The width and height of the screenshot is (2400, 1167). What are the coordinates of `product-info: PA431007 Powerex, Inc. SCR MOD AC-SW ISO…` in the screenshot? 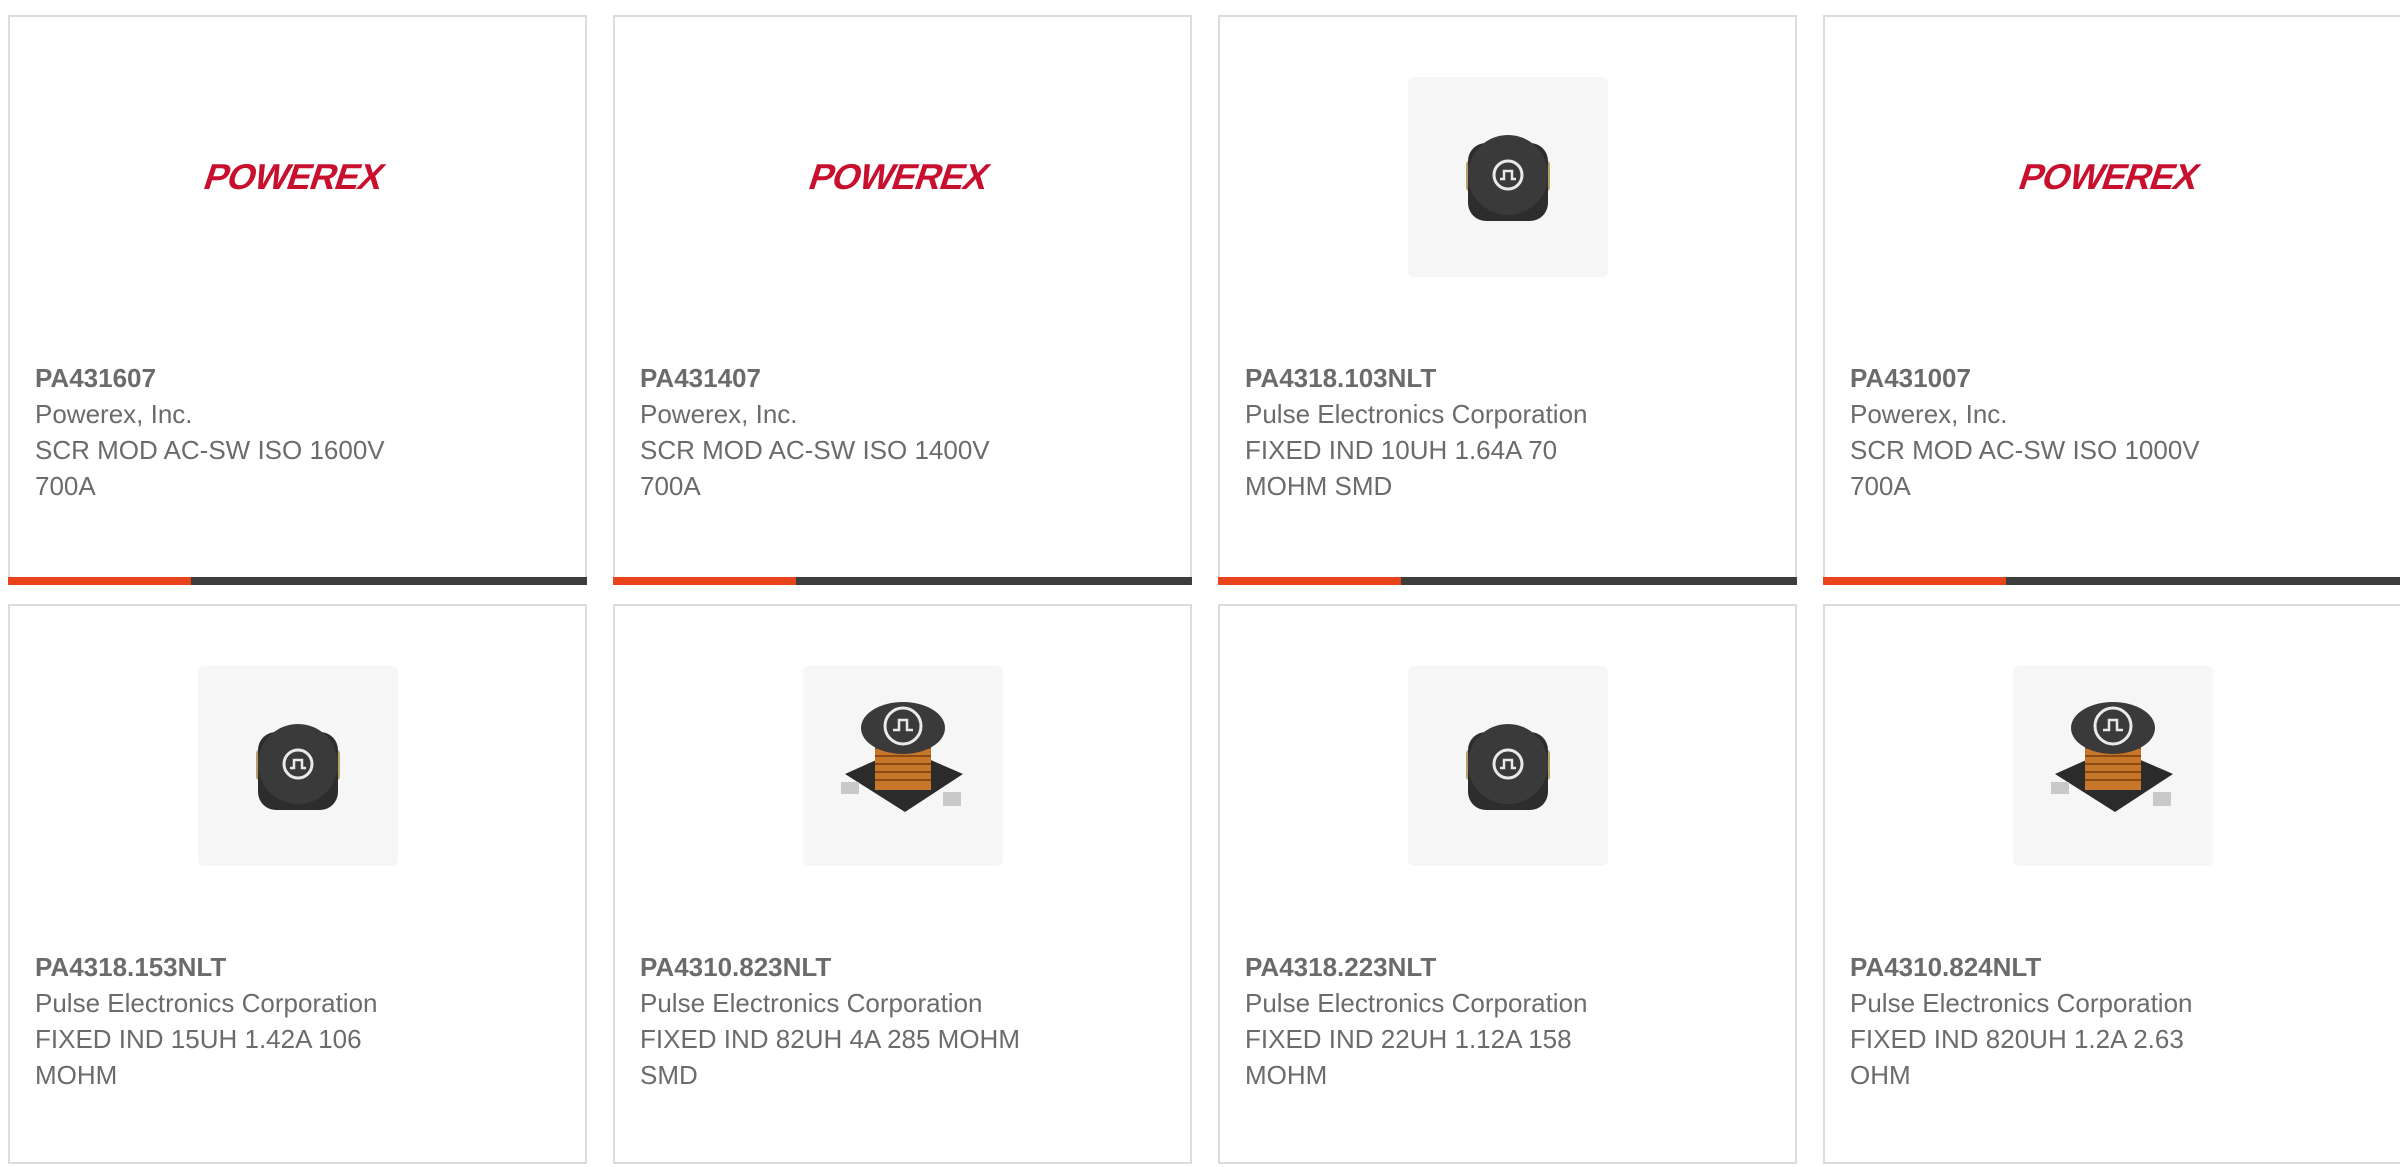 It's located at (2060, 432).